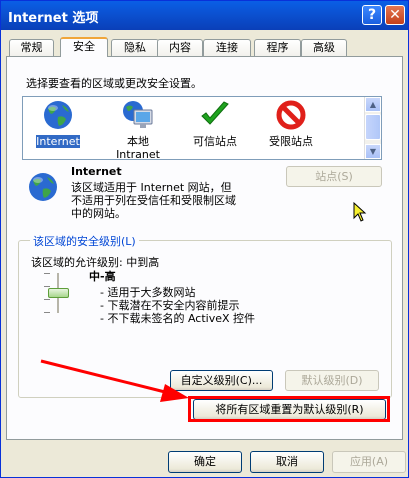 This screenshot has width=409, height=478. I want to click on zone-label-restricted: 受限站点, so click(291, 141).